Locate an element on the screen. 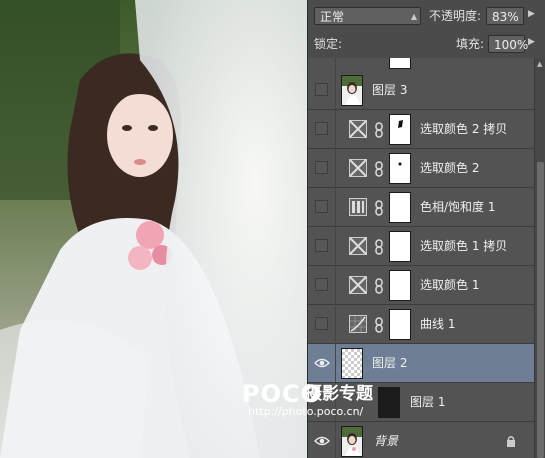 Image resolution: width=545 pixels, height=458 pixels. blend-mode-select: 正常 ▲ is located at coordinates (367, 16).